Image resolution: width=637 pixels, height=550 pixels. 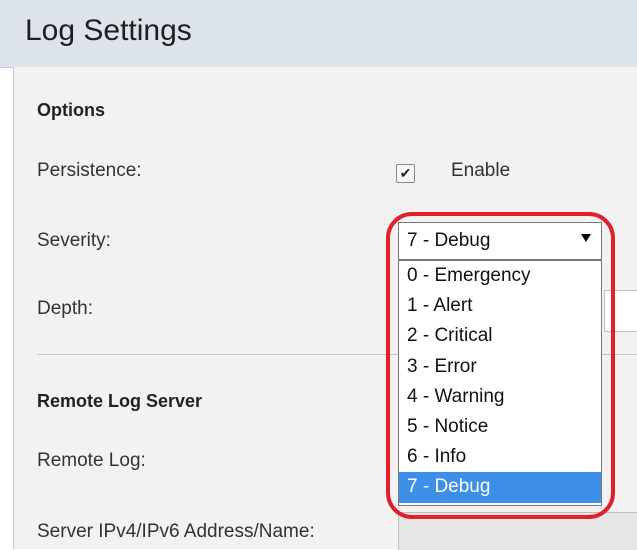 What do you see at coordinates (500, 367) in the screenshot?
I see `severity-option: 3 - Error` at bounding box center [500, 367].